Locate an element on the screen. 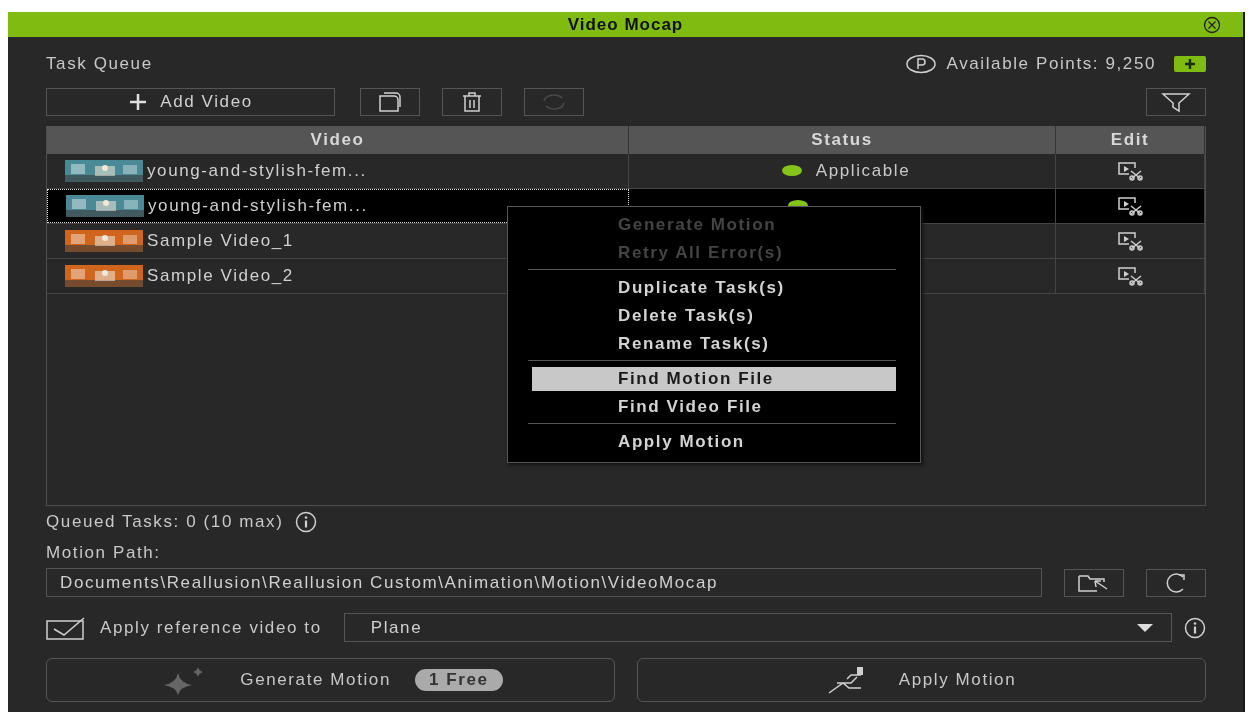 The width and height of the screenshot is (1252, 712). points-icon is located at coordinates (920, 64).